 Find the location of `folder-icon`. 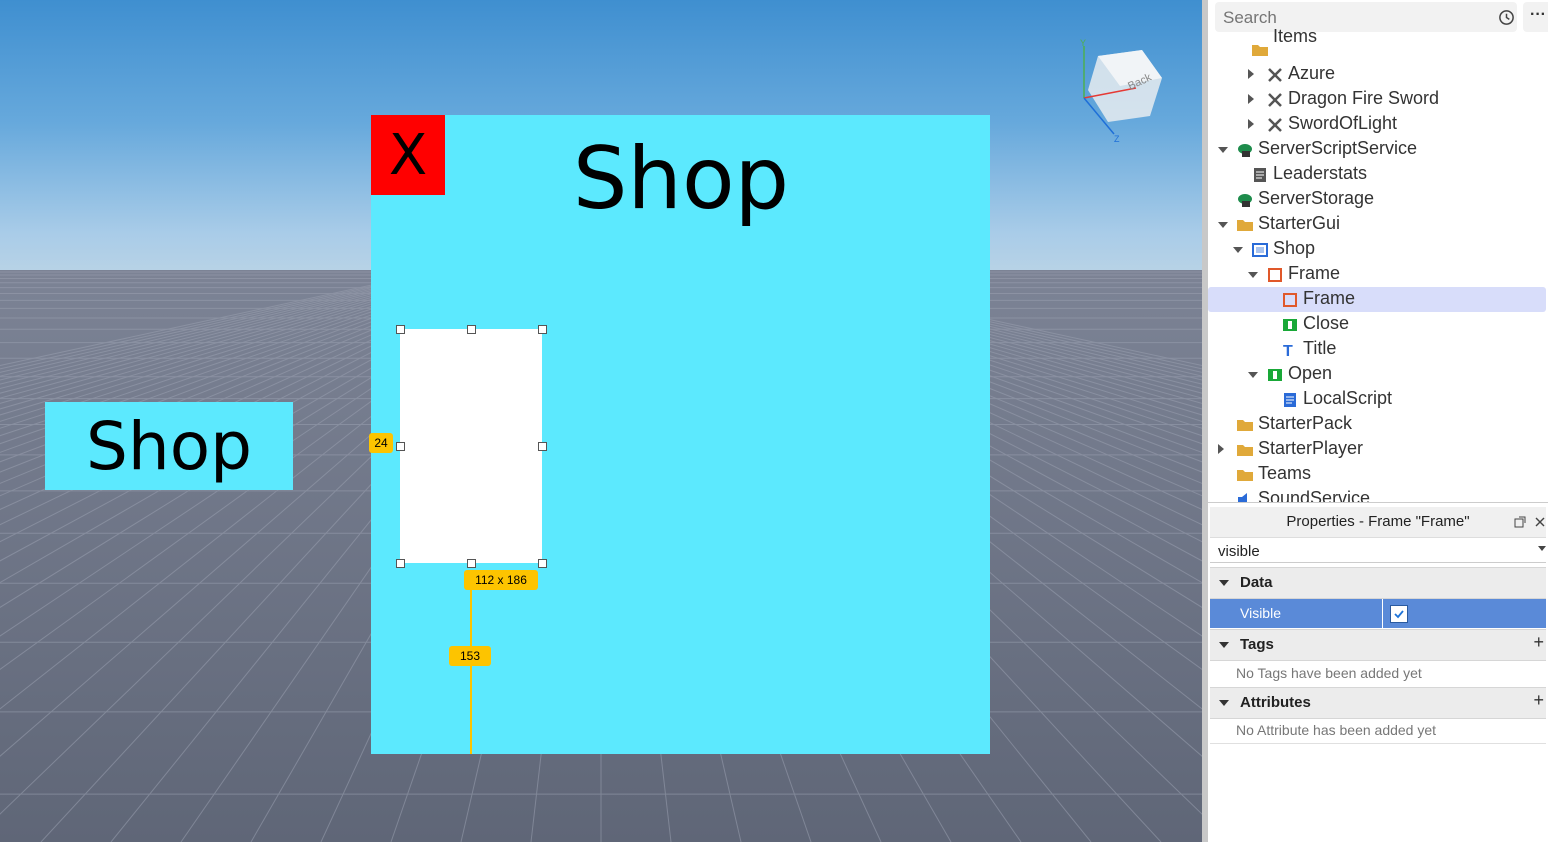

folder-icon is located at coordinates (1260, 50).